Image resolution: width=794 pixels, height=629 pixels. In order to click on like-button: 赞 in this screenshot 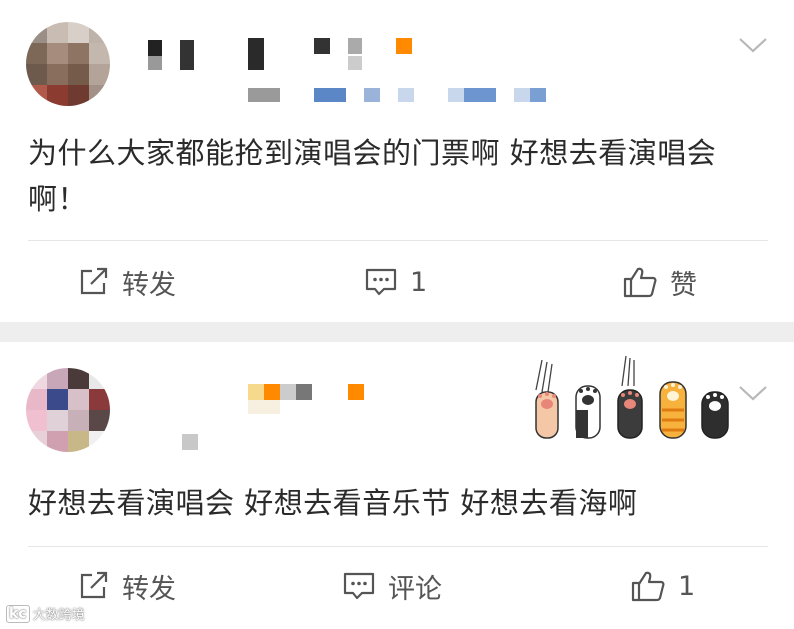, I will do `click(659, 282)`.